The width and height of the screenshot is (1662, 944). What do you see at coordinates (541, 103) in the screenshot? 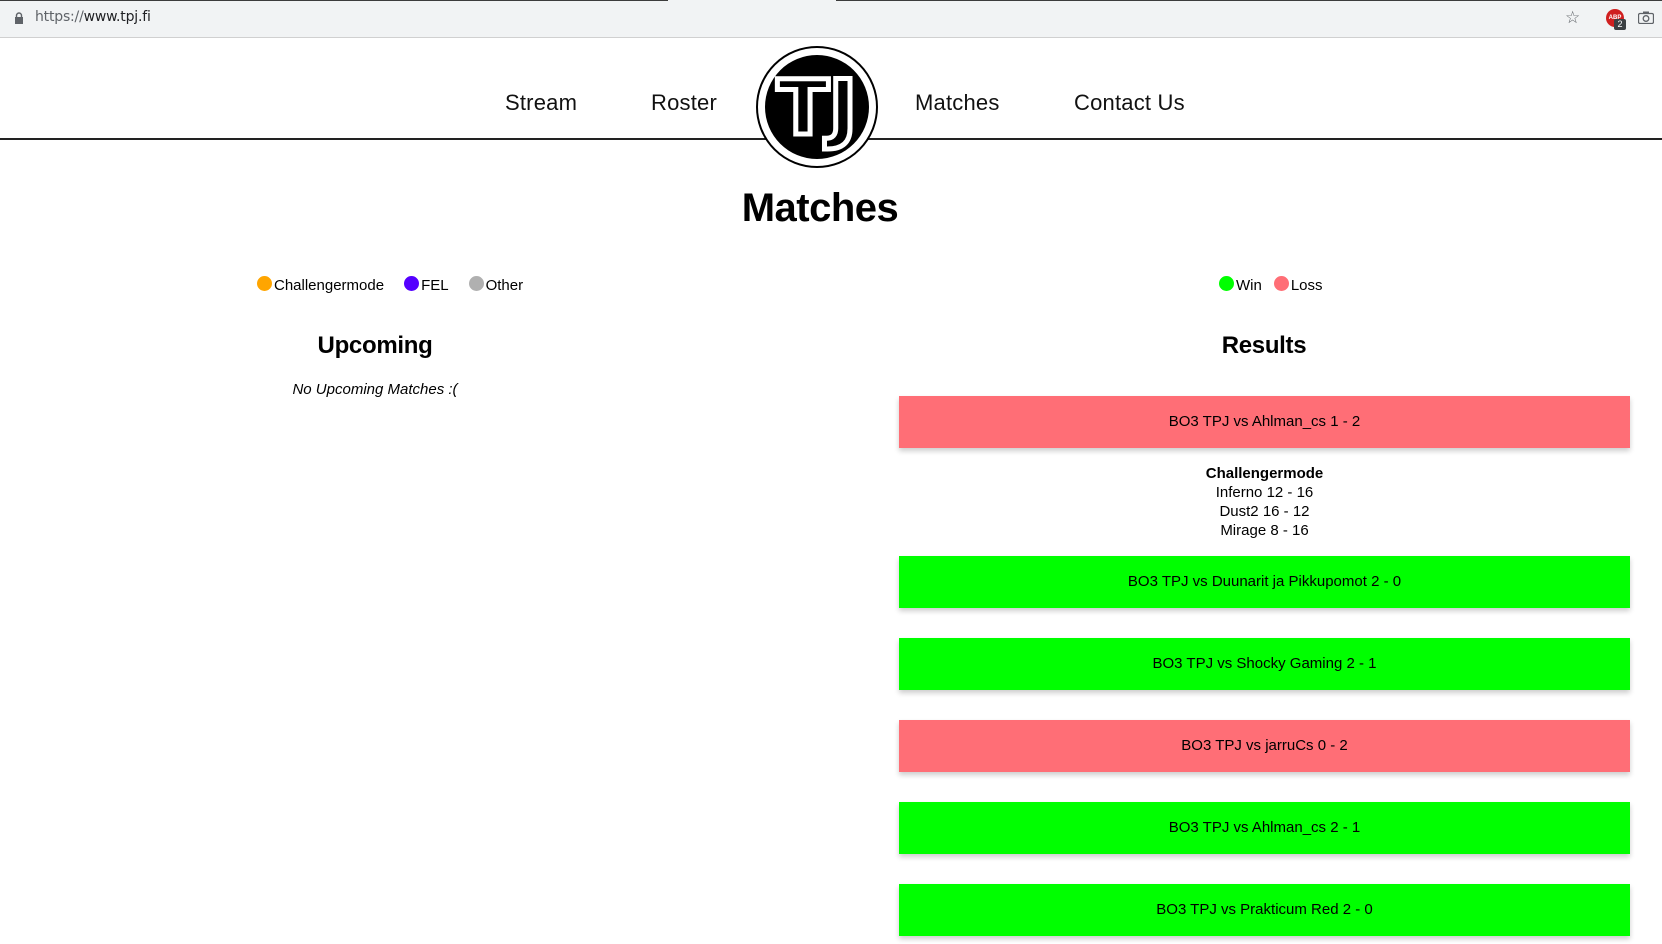
I see `nav-link-stream: Stream` at bounding box center [541, 103].